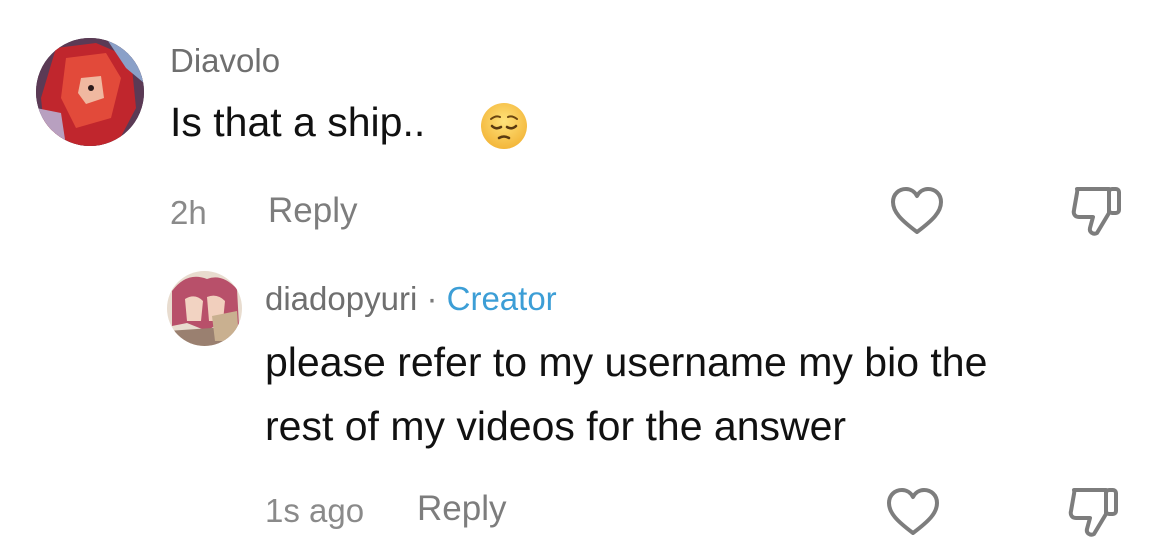 This screenshot has height=540, width=1170. Describe the element at coordinates (913, 512) in the screenshot. I see `reply-heart-icon` at that location.